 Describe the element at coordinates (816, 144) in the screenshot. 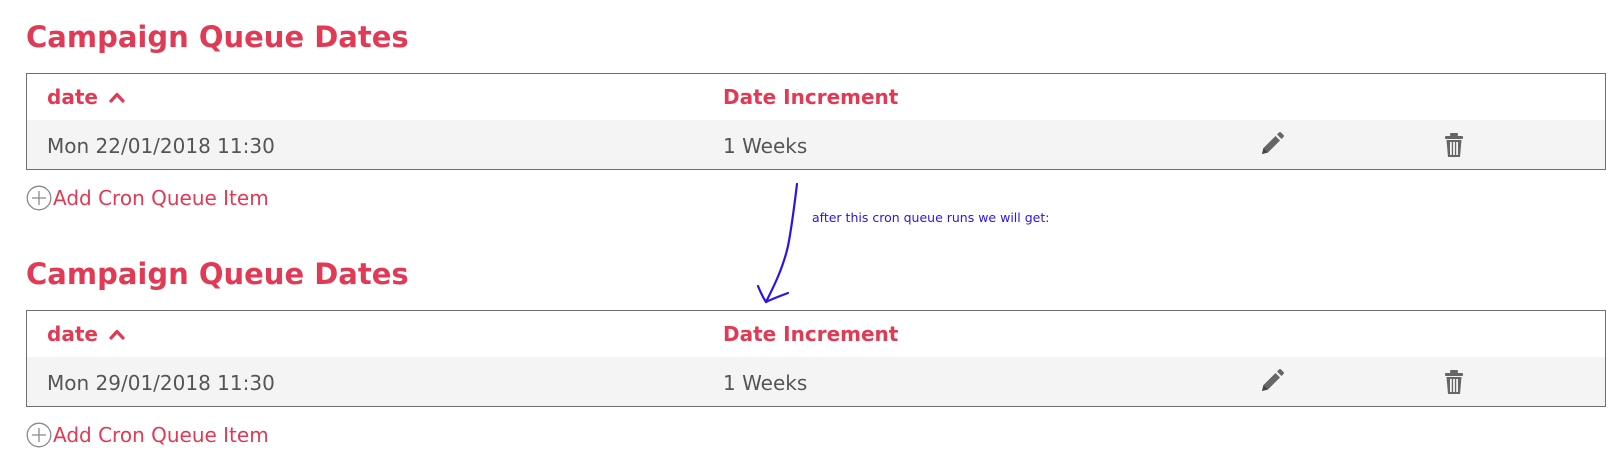

I see `table-row: Mon 22/01/2018 11:30 1 Weeks` at that location.